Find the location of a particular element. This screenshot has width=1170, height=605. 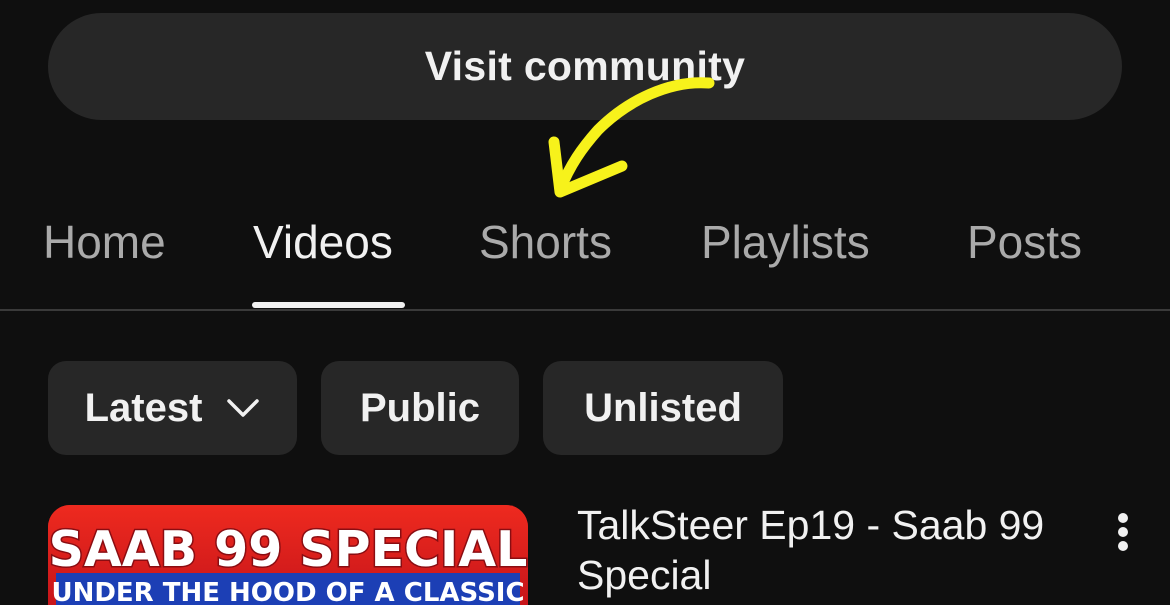

tab-home: Home is located at coordinates (104, 242).